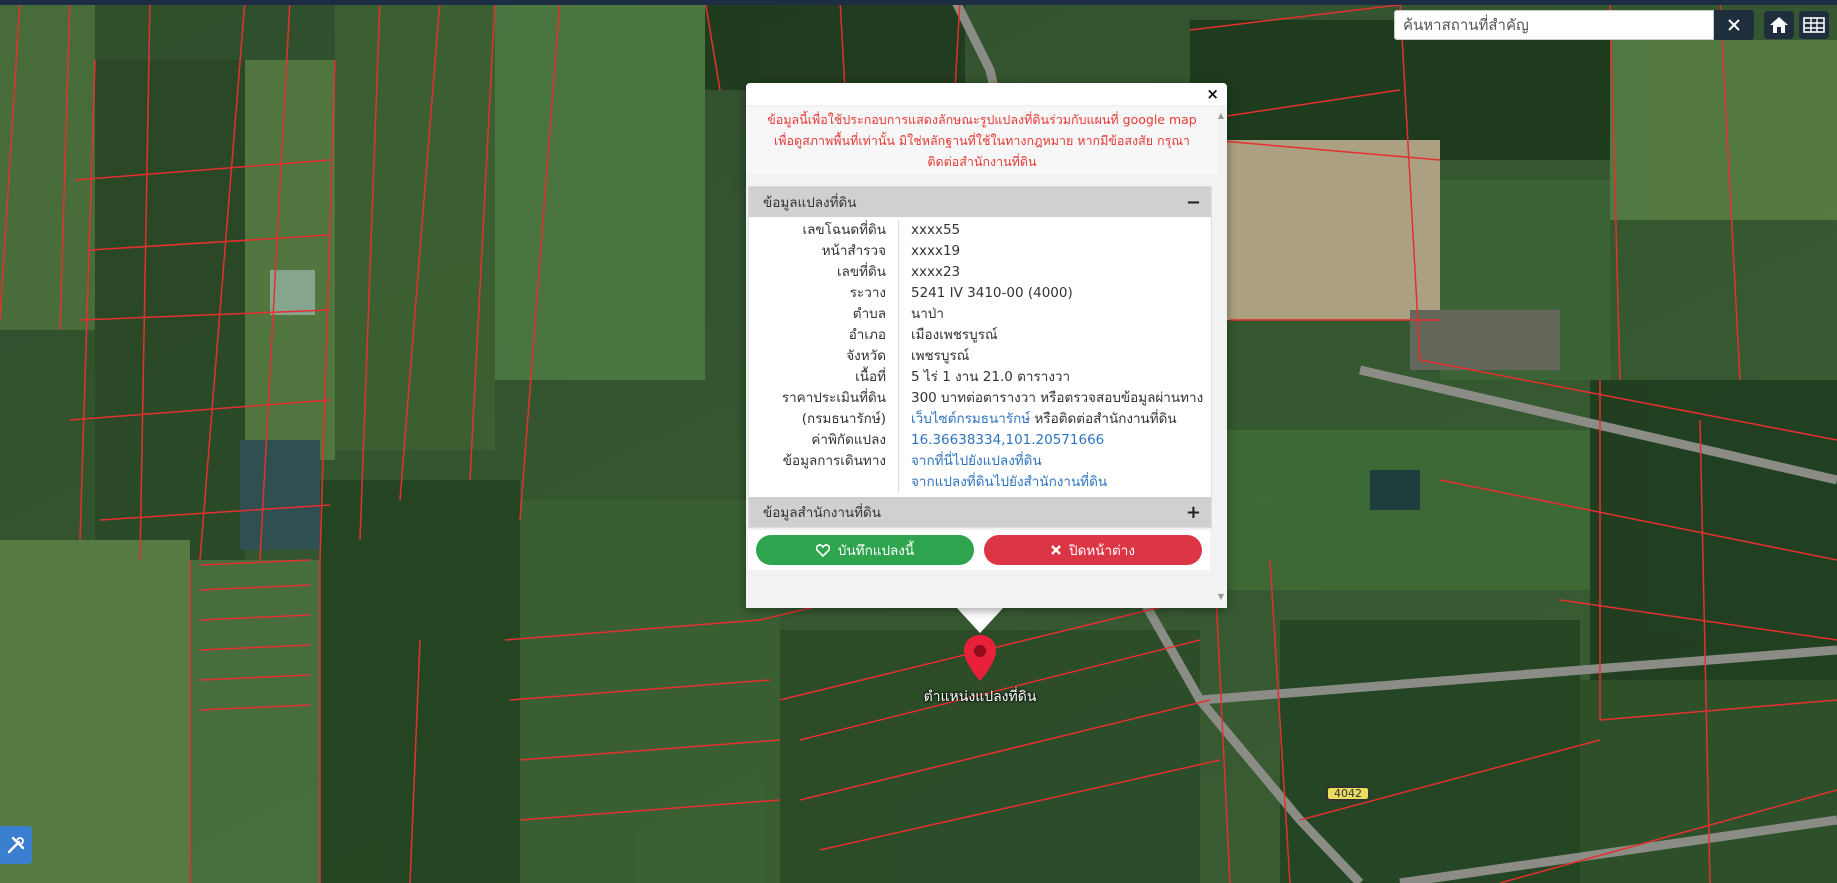 Image resolution: width=1837 pixels, height=883 pixels. I want to click on value-travel-2: จากแปลงที่ดินไปยังสำนักงานที่ดิน, so click(1055, 482).